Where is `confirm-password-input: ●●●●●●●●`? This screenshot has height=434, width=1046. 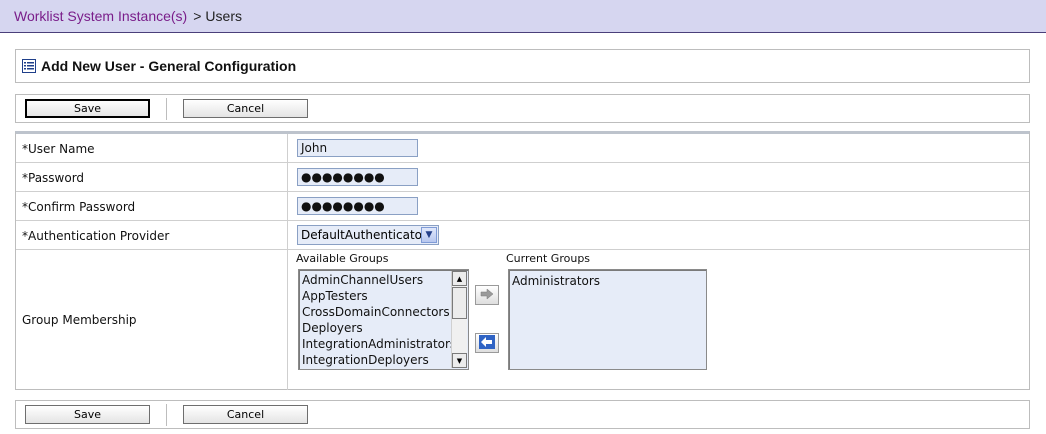
confirm-password-input: ●●●●●●●● is located at coordinates (357, 206).